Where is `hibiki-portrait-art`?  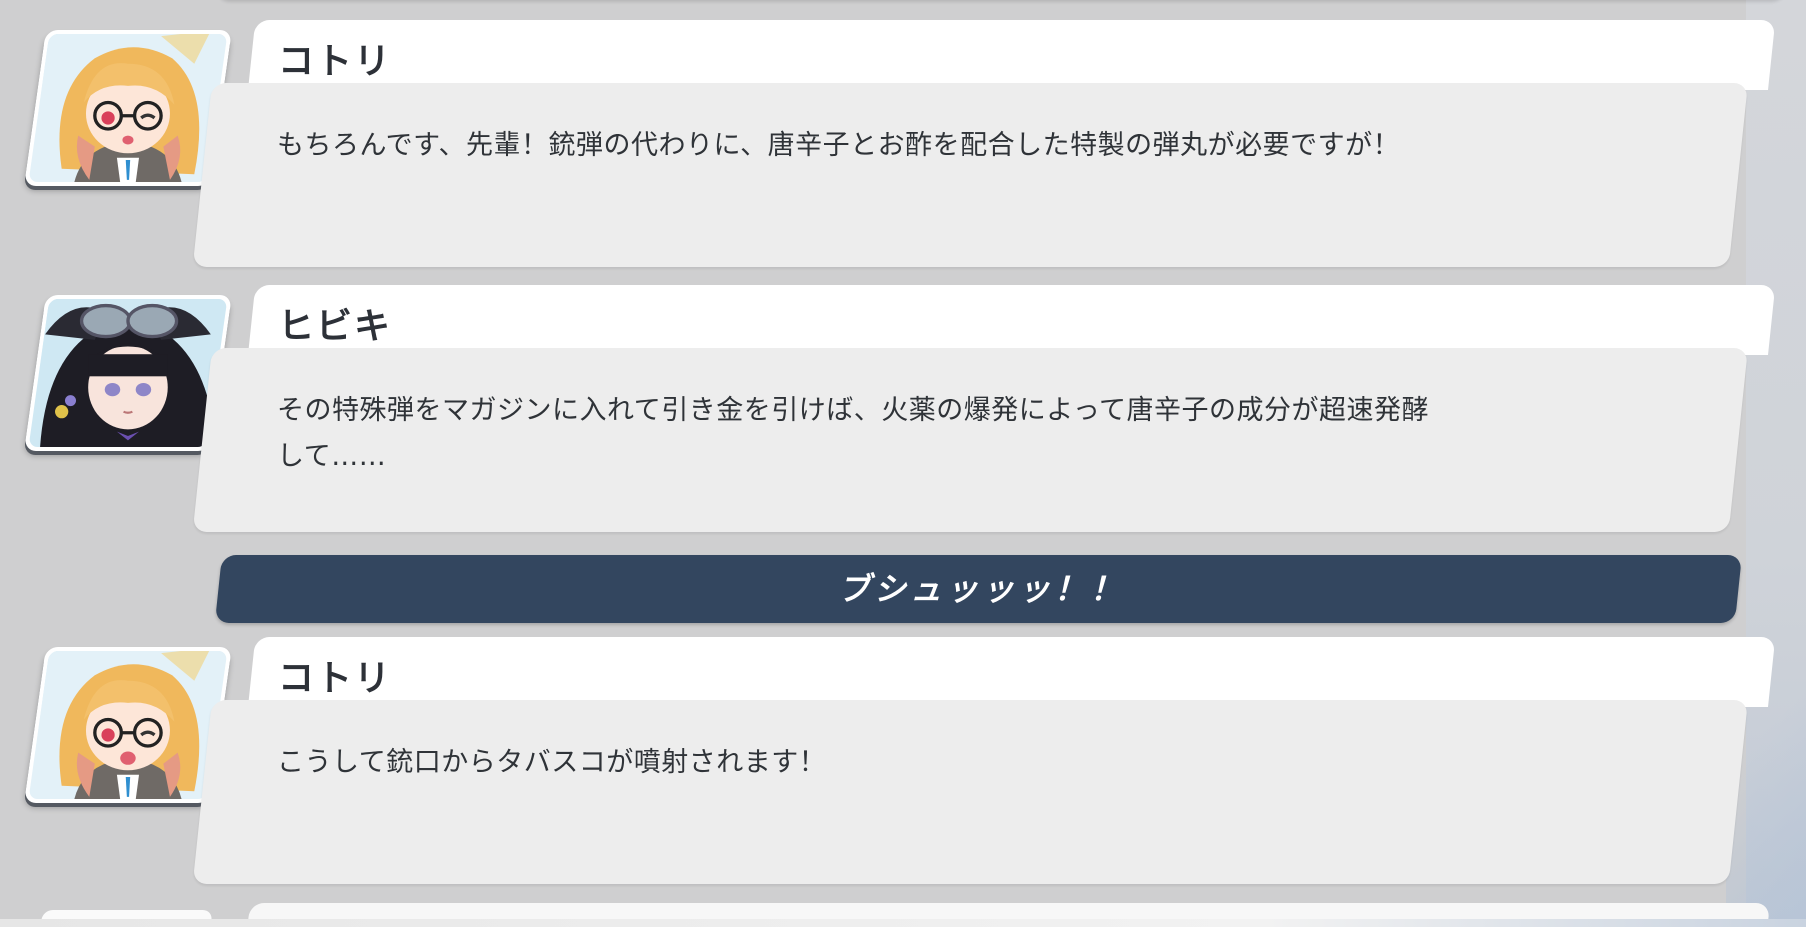
hibiki-portrait-art is located at coordinates (128, 373).